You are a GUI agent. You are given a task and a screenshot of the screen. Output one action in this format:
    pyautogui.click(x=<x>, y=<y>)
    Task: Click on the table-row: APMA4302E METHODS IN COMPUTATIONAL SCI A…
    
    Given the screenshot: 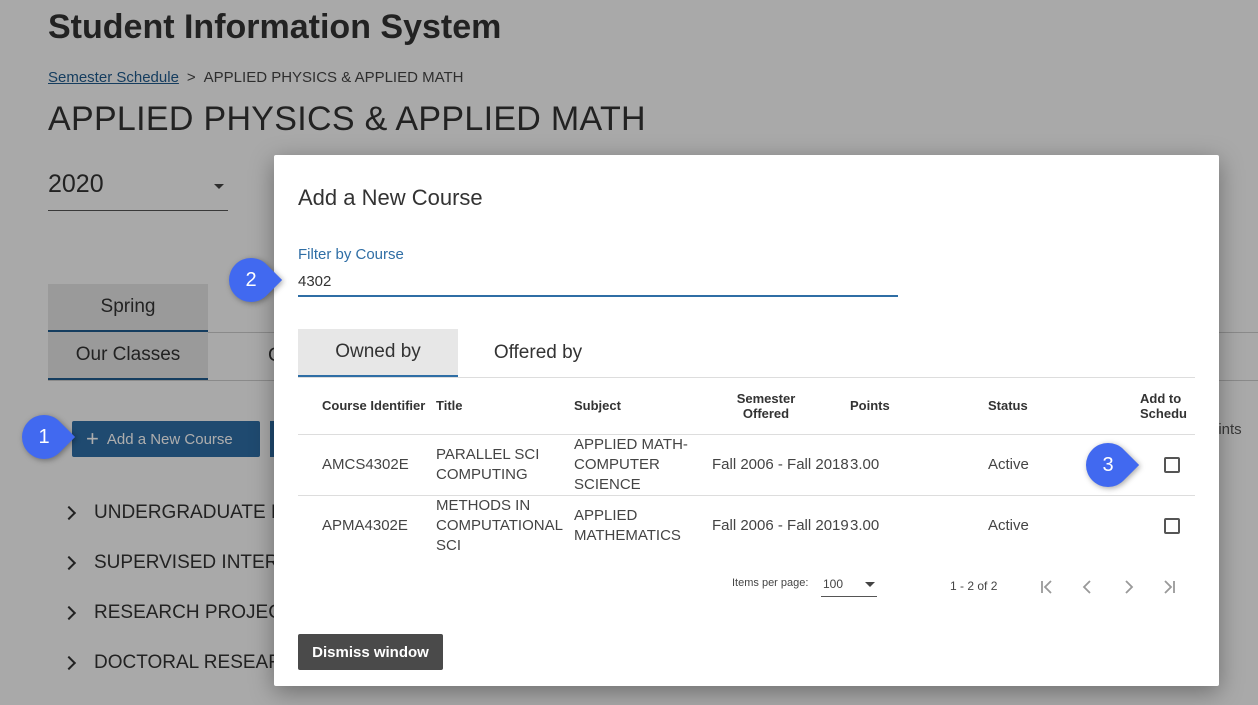 What is the action you would take?
    pyautogui.click(x=746, y=525)
    